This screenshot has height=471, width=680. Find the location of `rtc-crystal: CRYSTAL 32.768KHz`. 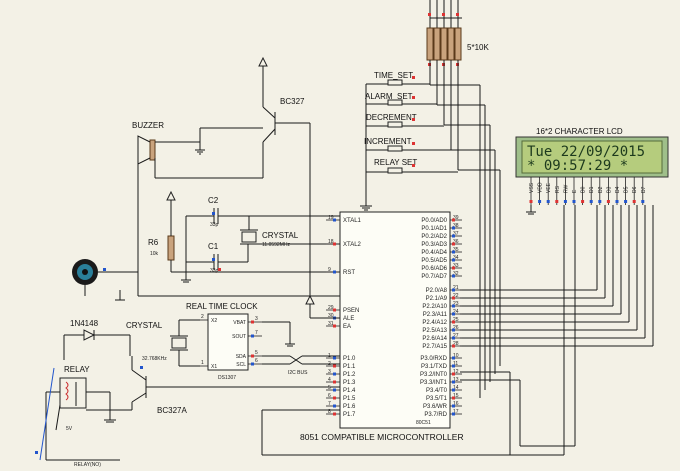

rtc-crystal: CRYSTAL 32.768KHz is located at coordinates (163, 343).